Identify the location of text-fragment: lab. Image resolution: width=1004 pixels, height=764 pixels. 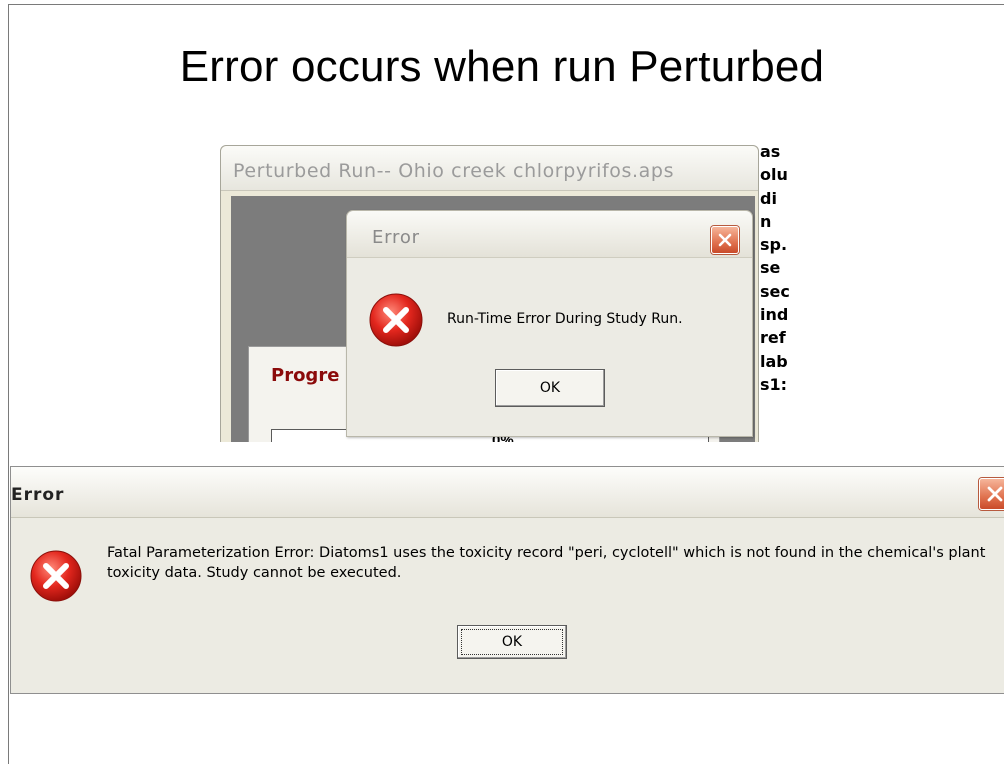
(774, 361).